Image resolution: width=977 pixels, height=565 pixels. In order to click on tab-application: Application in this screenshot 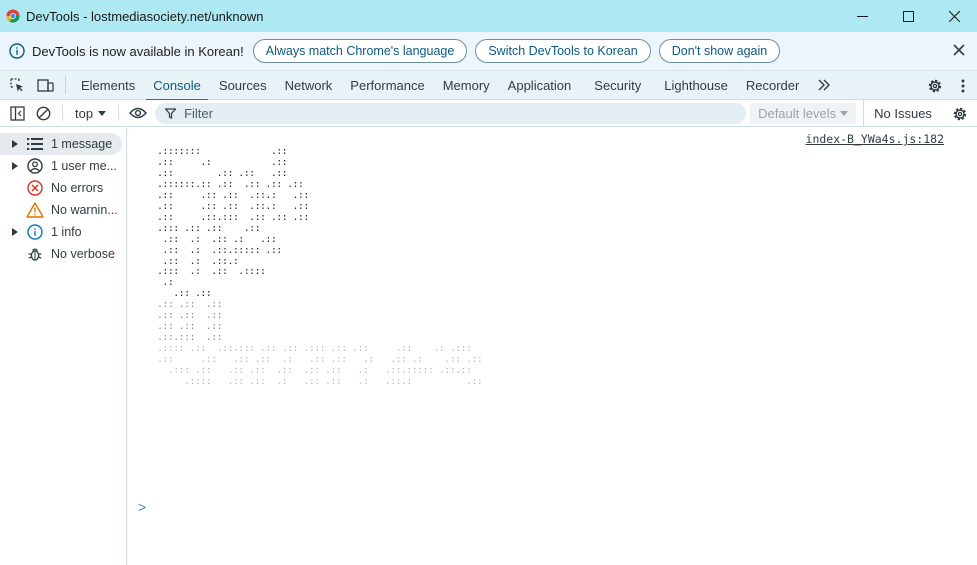, I will do `click(540, 85)`.